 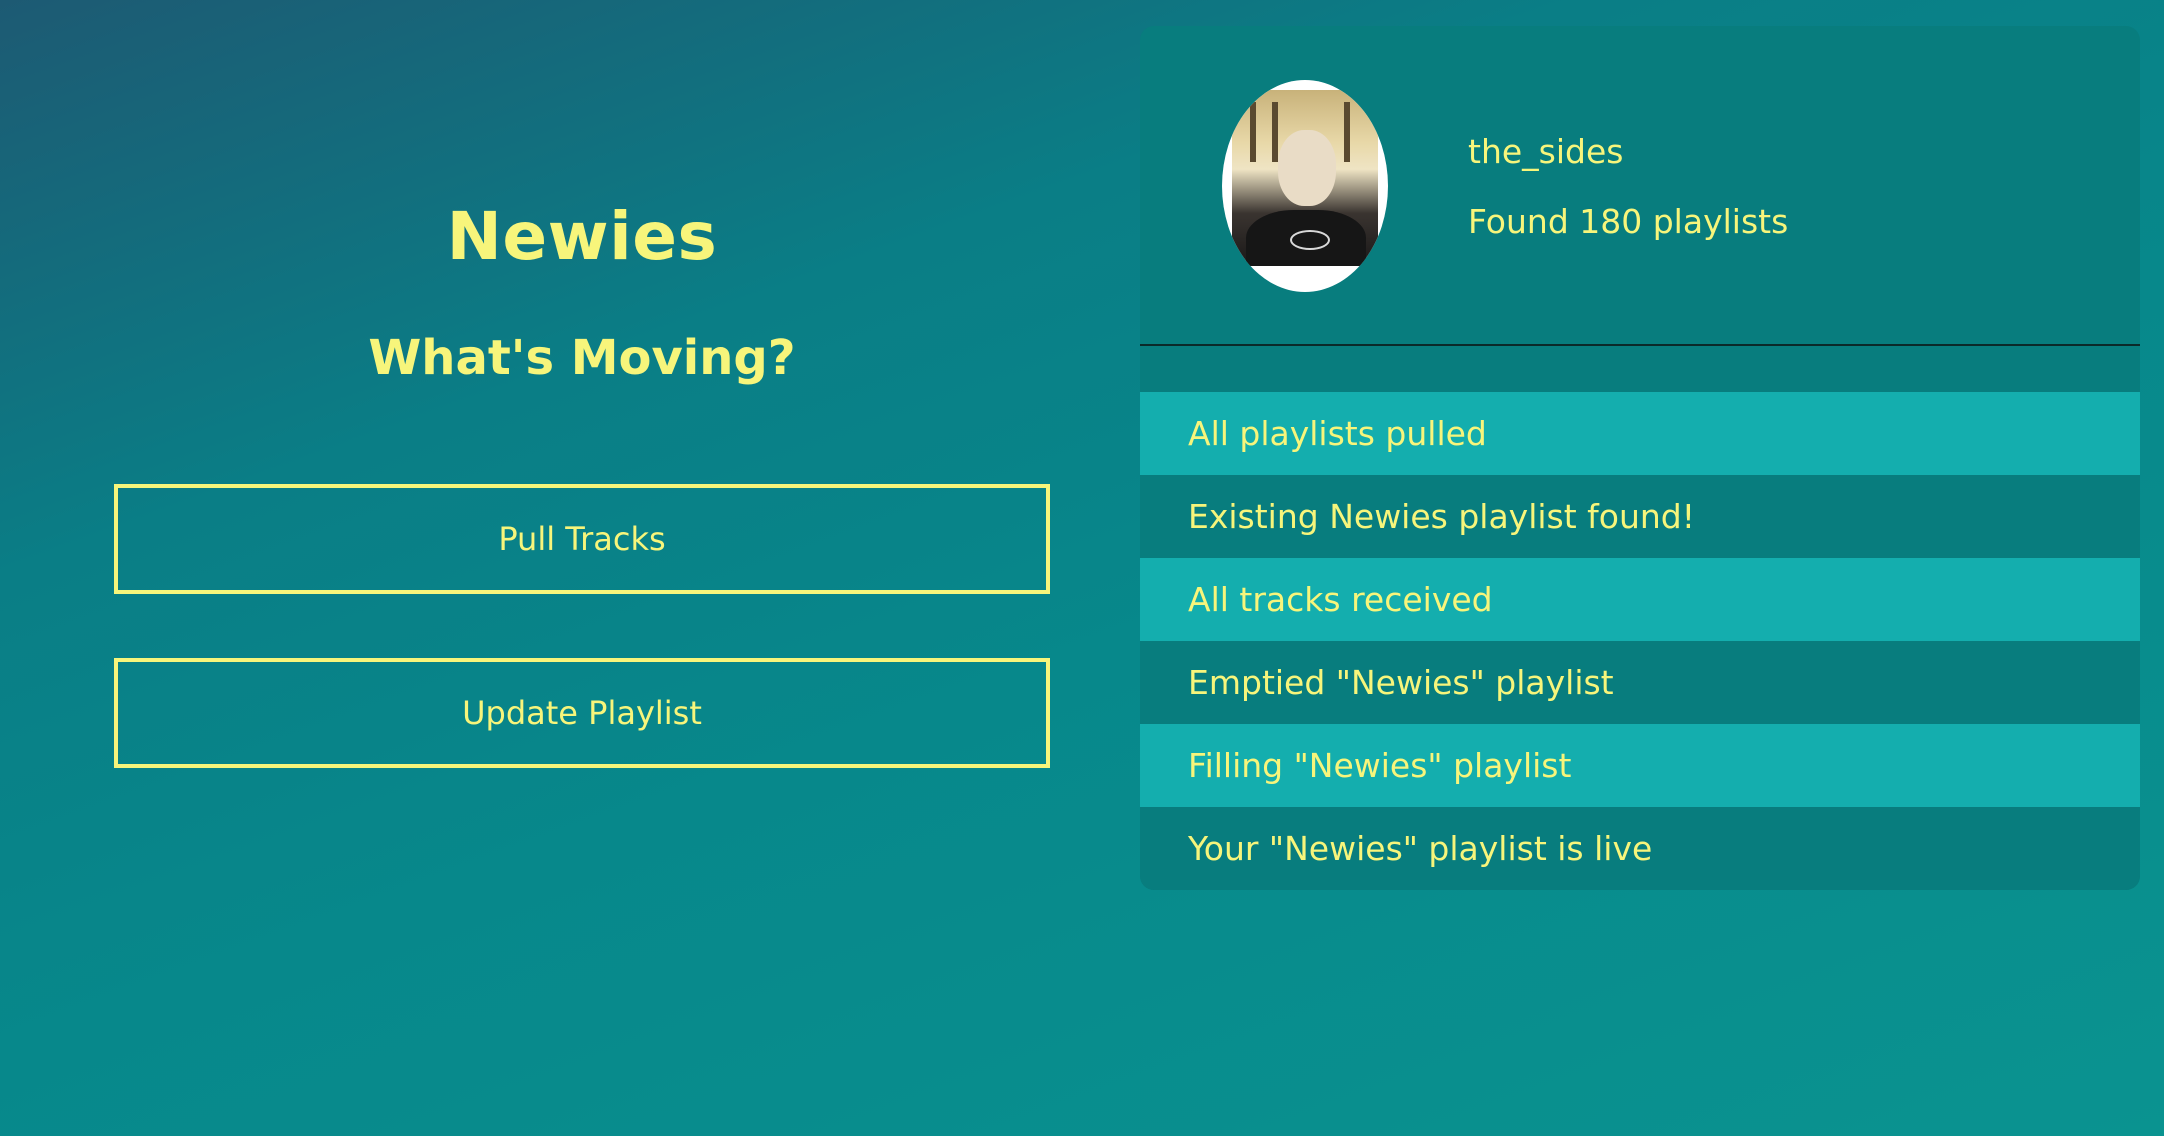 I want to click on status-item: All tracks received, so click(x=1640, y=599).